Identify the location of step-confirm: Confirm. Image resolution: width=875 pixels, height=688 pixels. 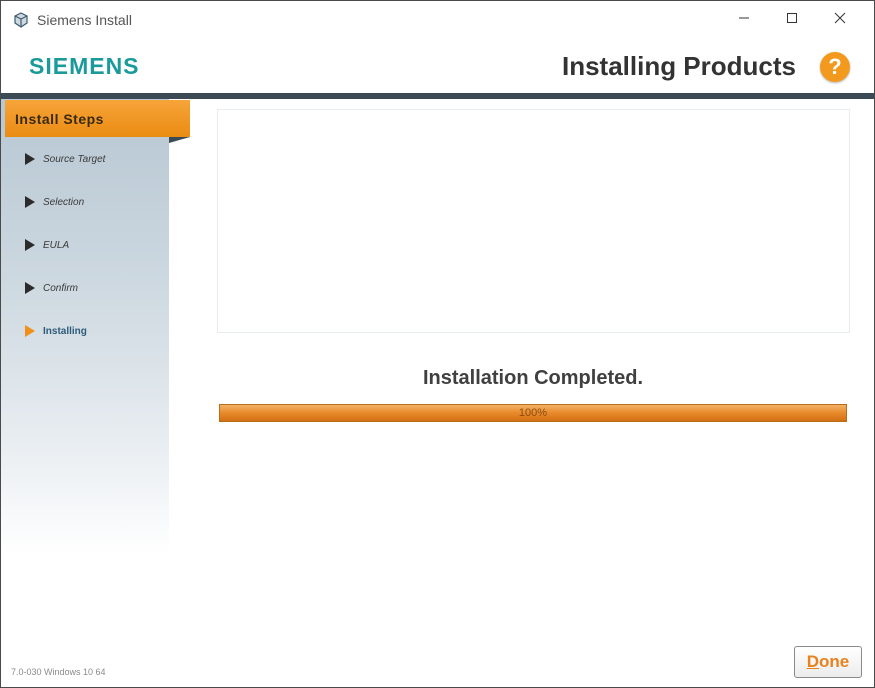
(51, 288).